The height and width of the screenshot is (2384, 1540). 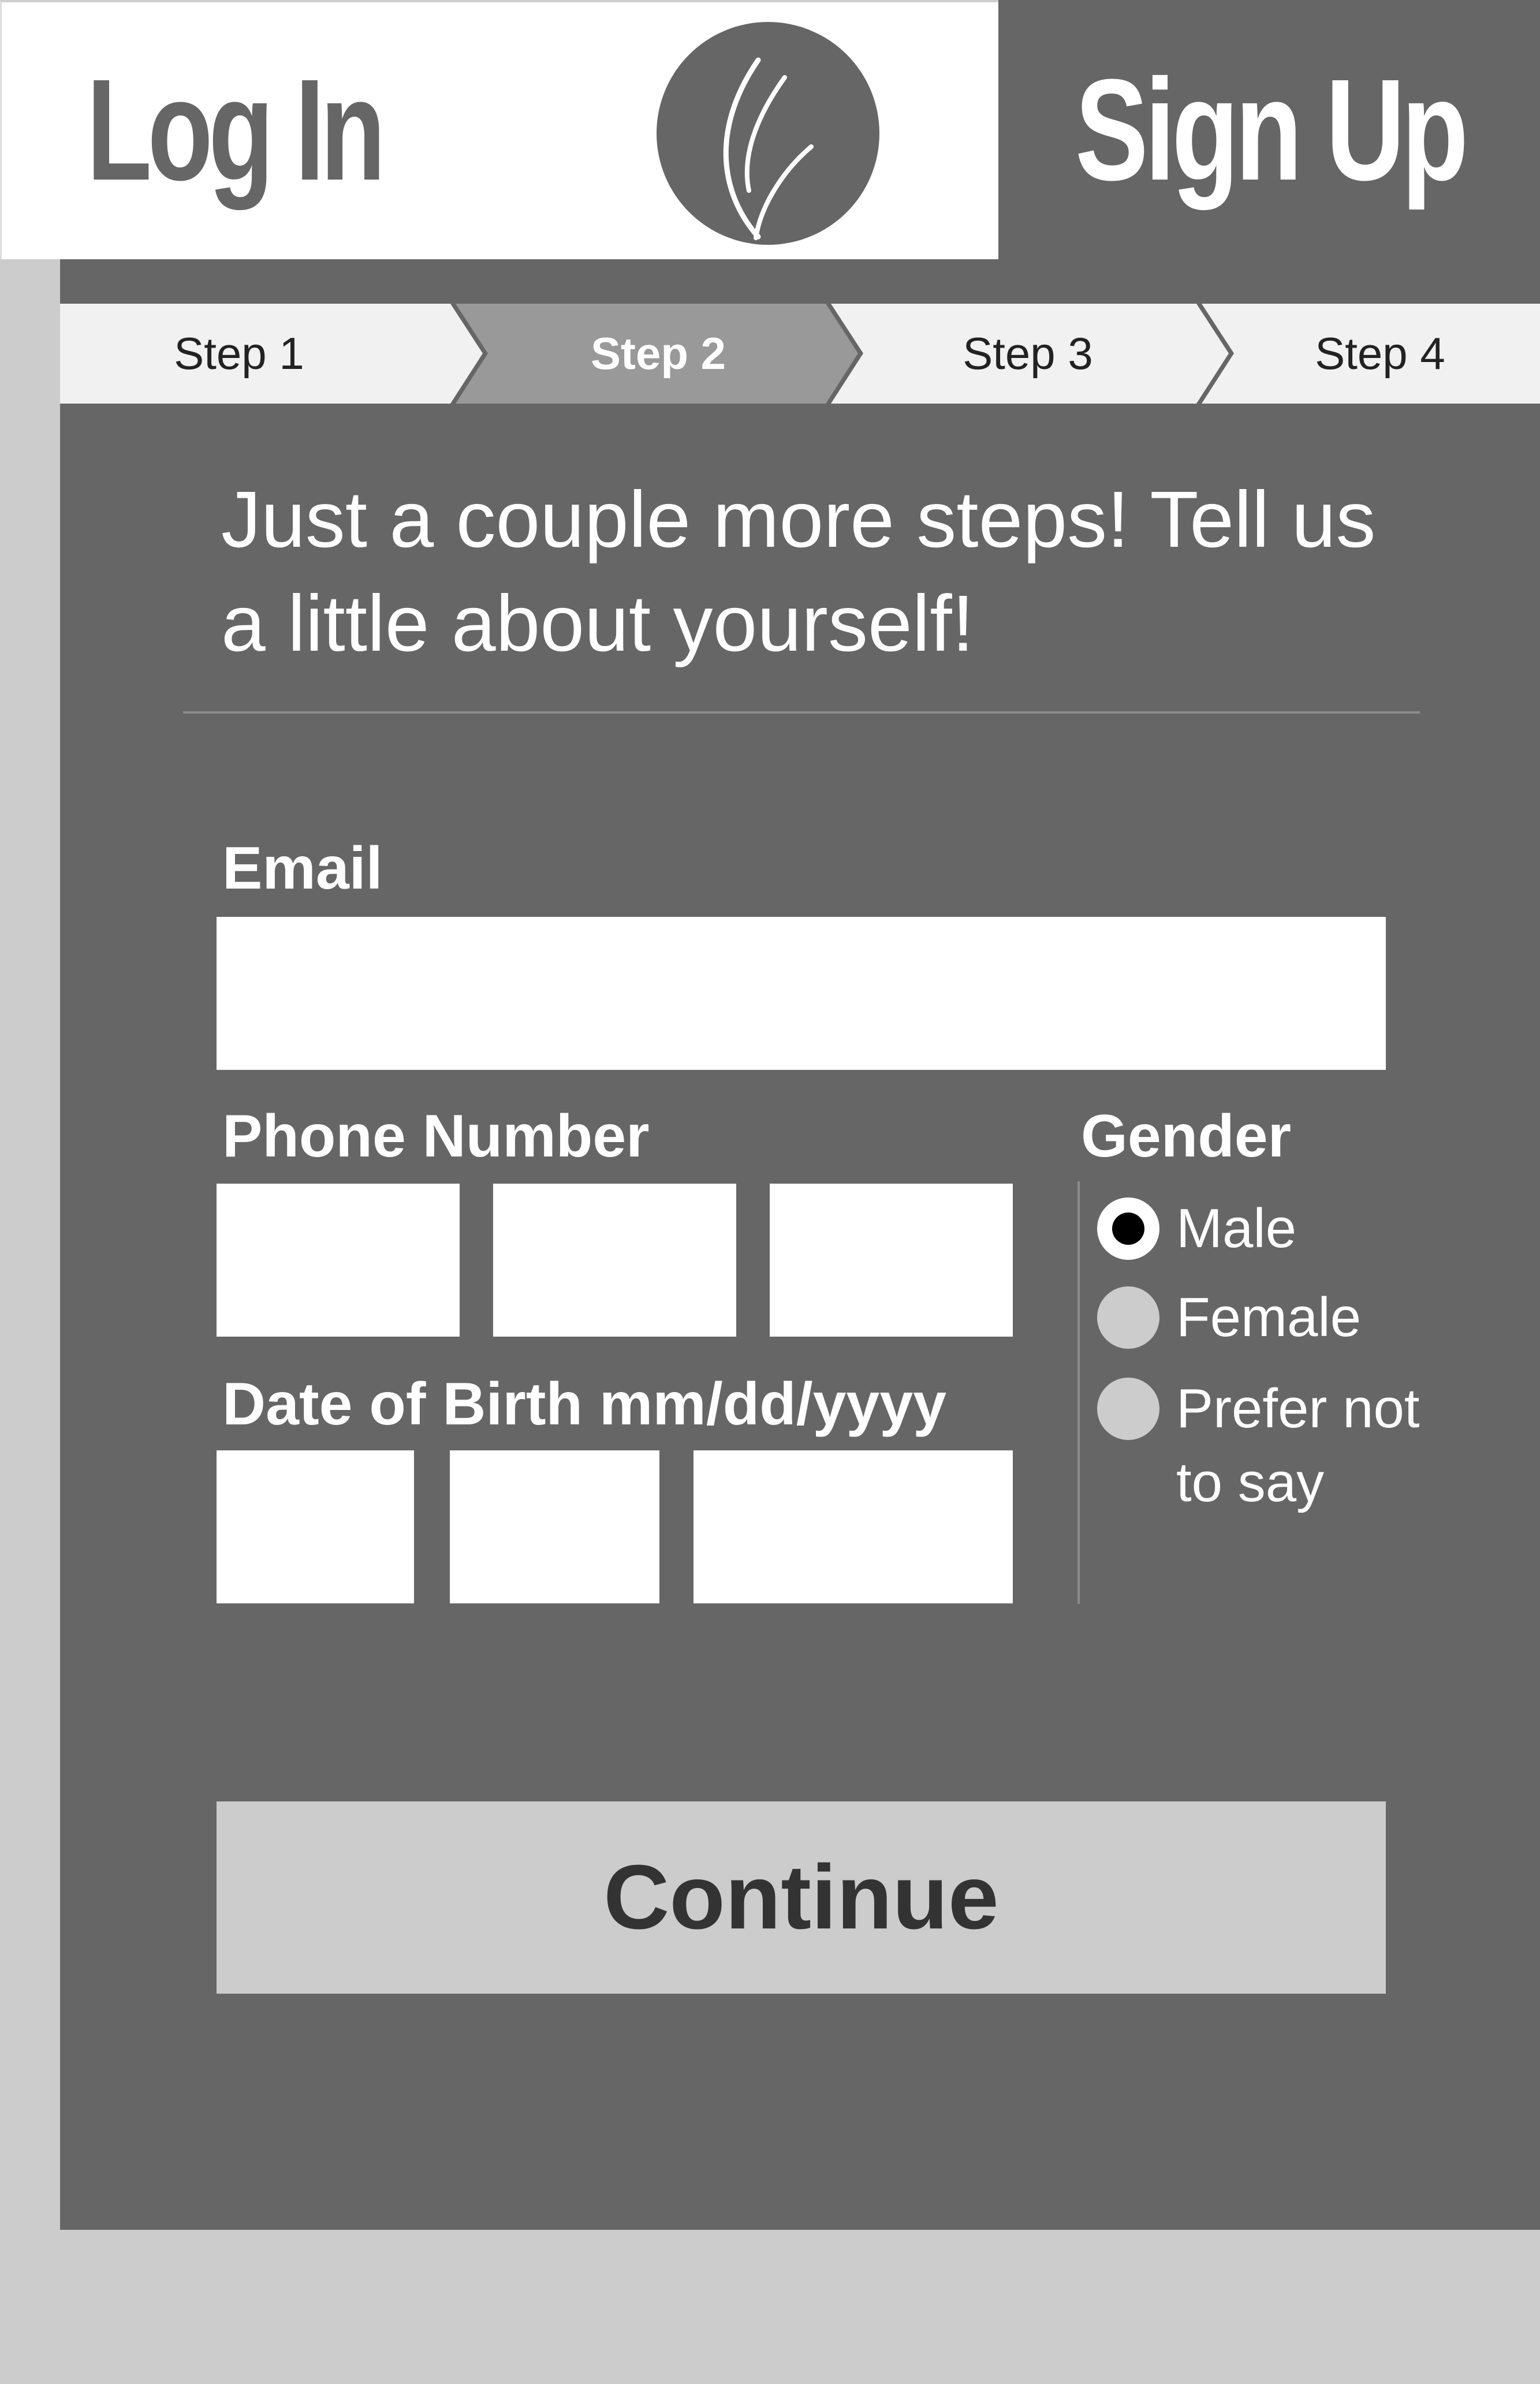 I want to click on phone-prefix-field, so click(x=615, y=1261).